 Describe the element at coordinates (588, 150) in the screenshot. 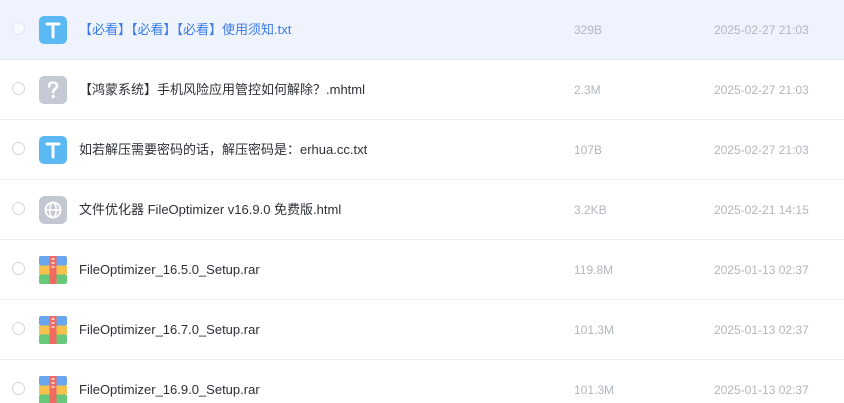

I see `file-size: 107B` at that location.